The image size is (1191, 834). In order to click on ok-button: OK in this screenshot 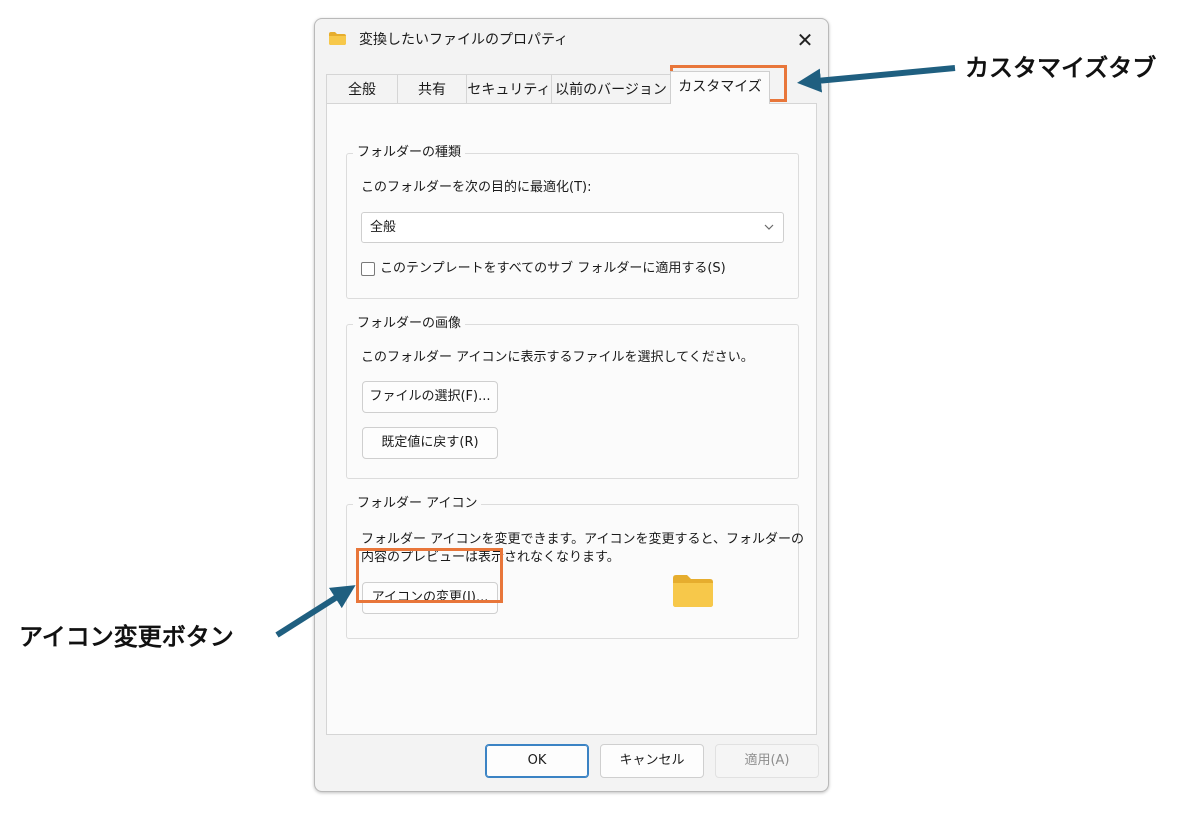, I will do `click(537, 761)`.